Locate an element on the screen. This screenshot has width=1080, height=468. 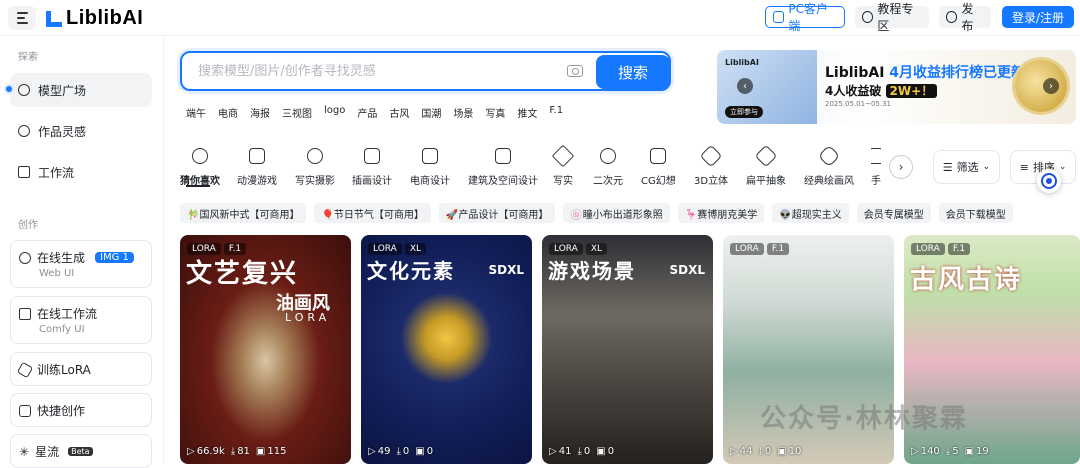
tab-label: 二次元 is located at coordinates (608, 181).